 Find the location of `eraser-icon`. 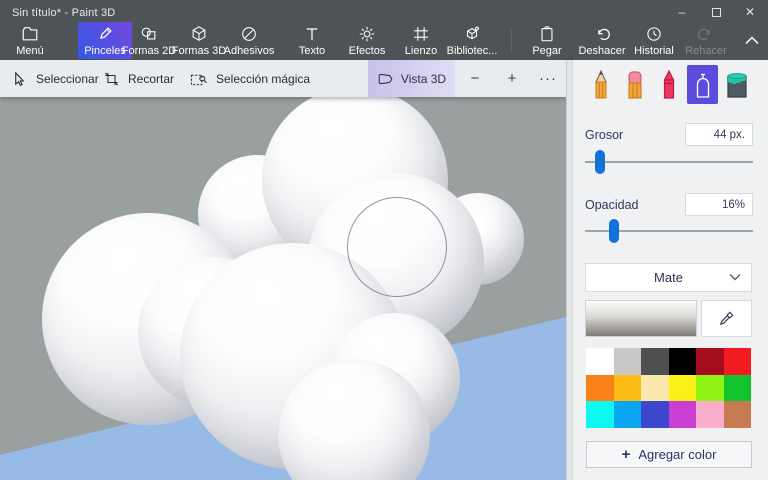

eraser-icon is located at coordinates (634, 84).